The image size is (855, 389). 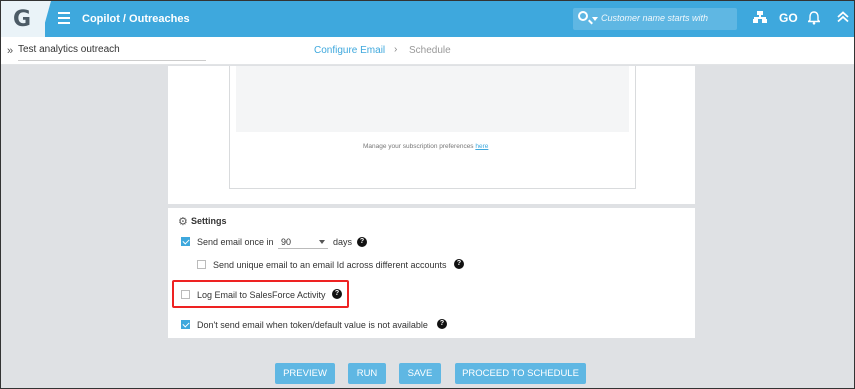 What do you see at coordinates (10, 51) in the screenshot?
I see `expand-panel-icon: »` at bounding box center [10, 51].